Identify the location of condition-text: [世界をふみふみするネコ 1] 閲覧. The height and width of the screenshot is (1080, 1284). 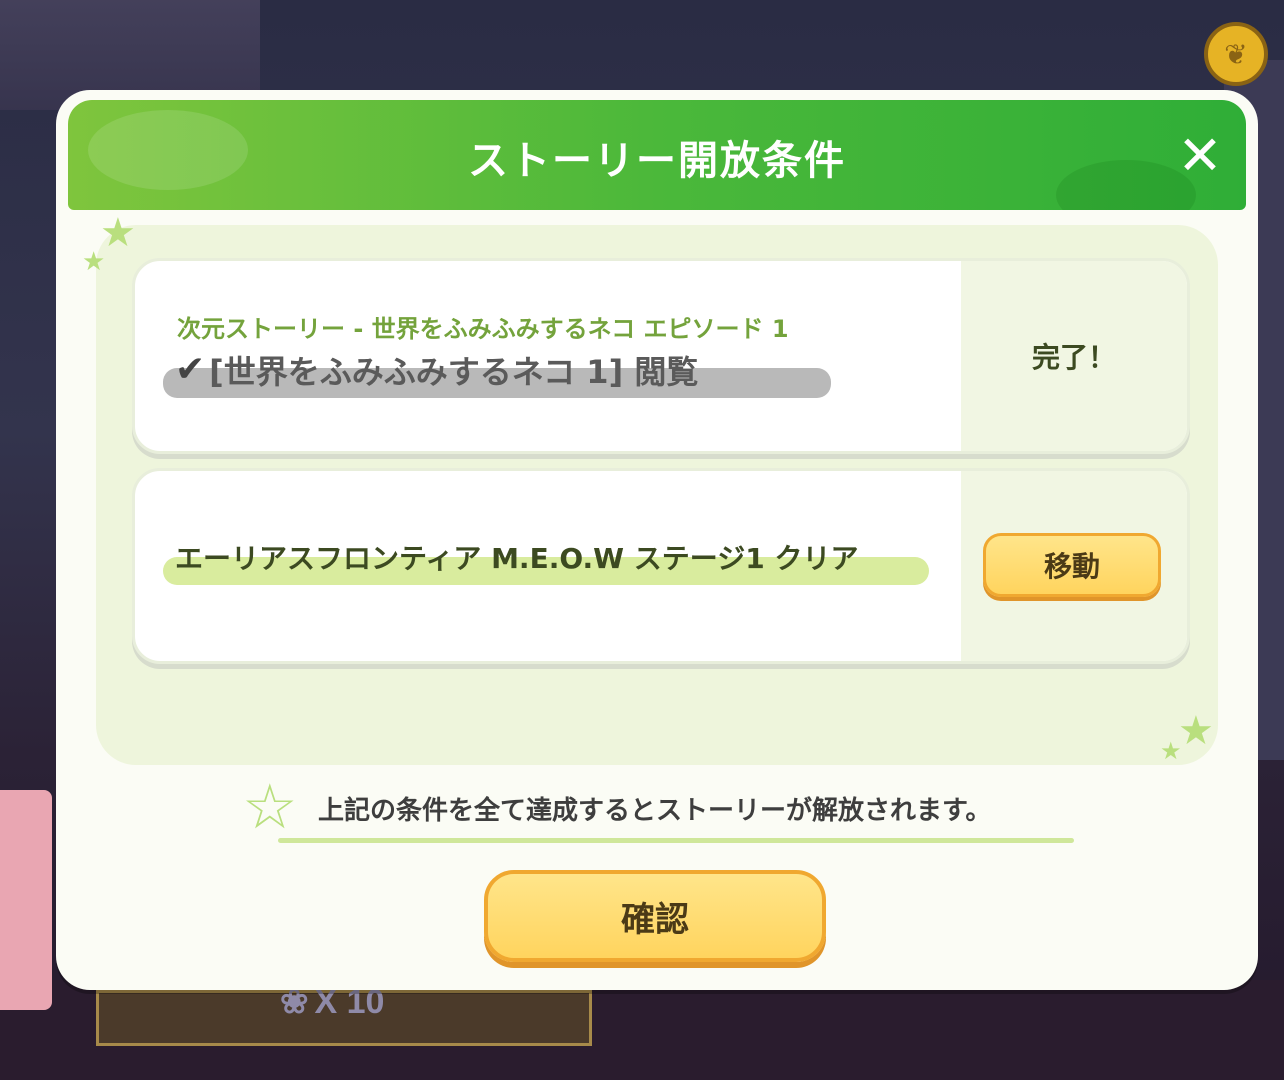
(454, 372).